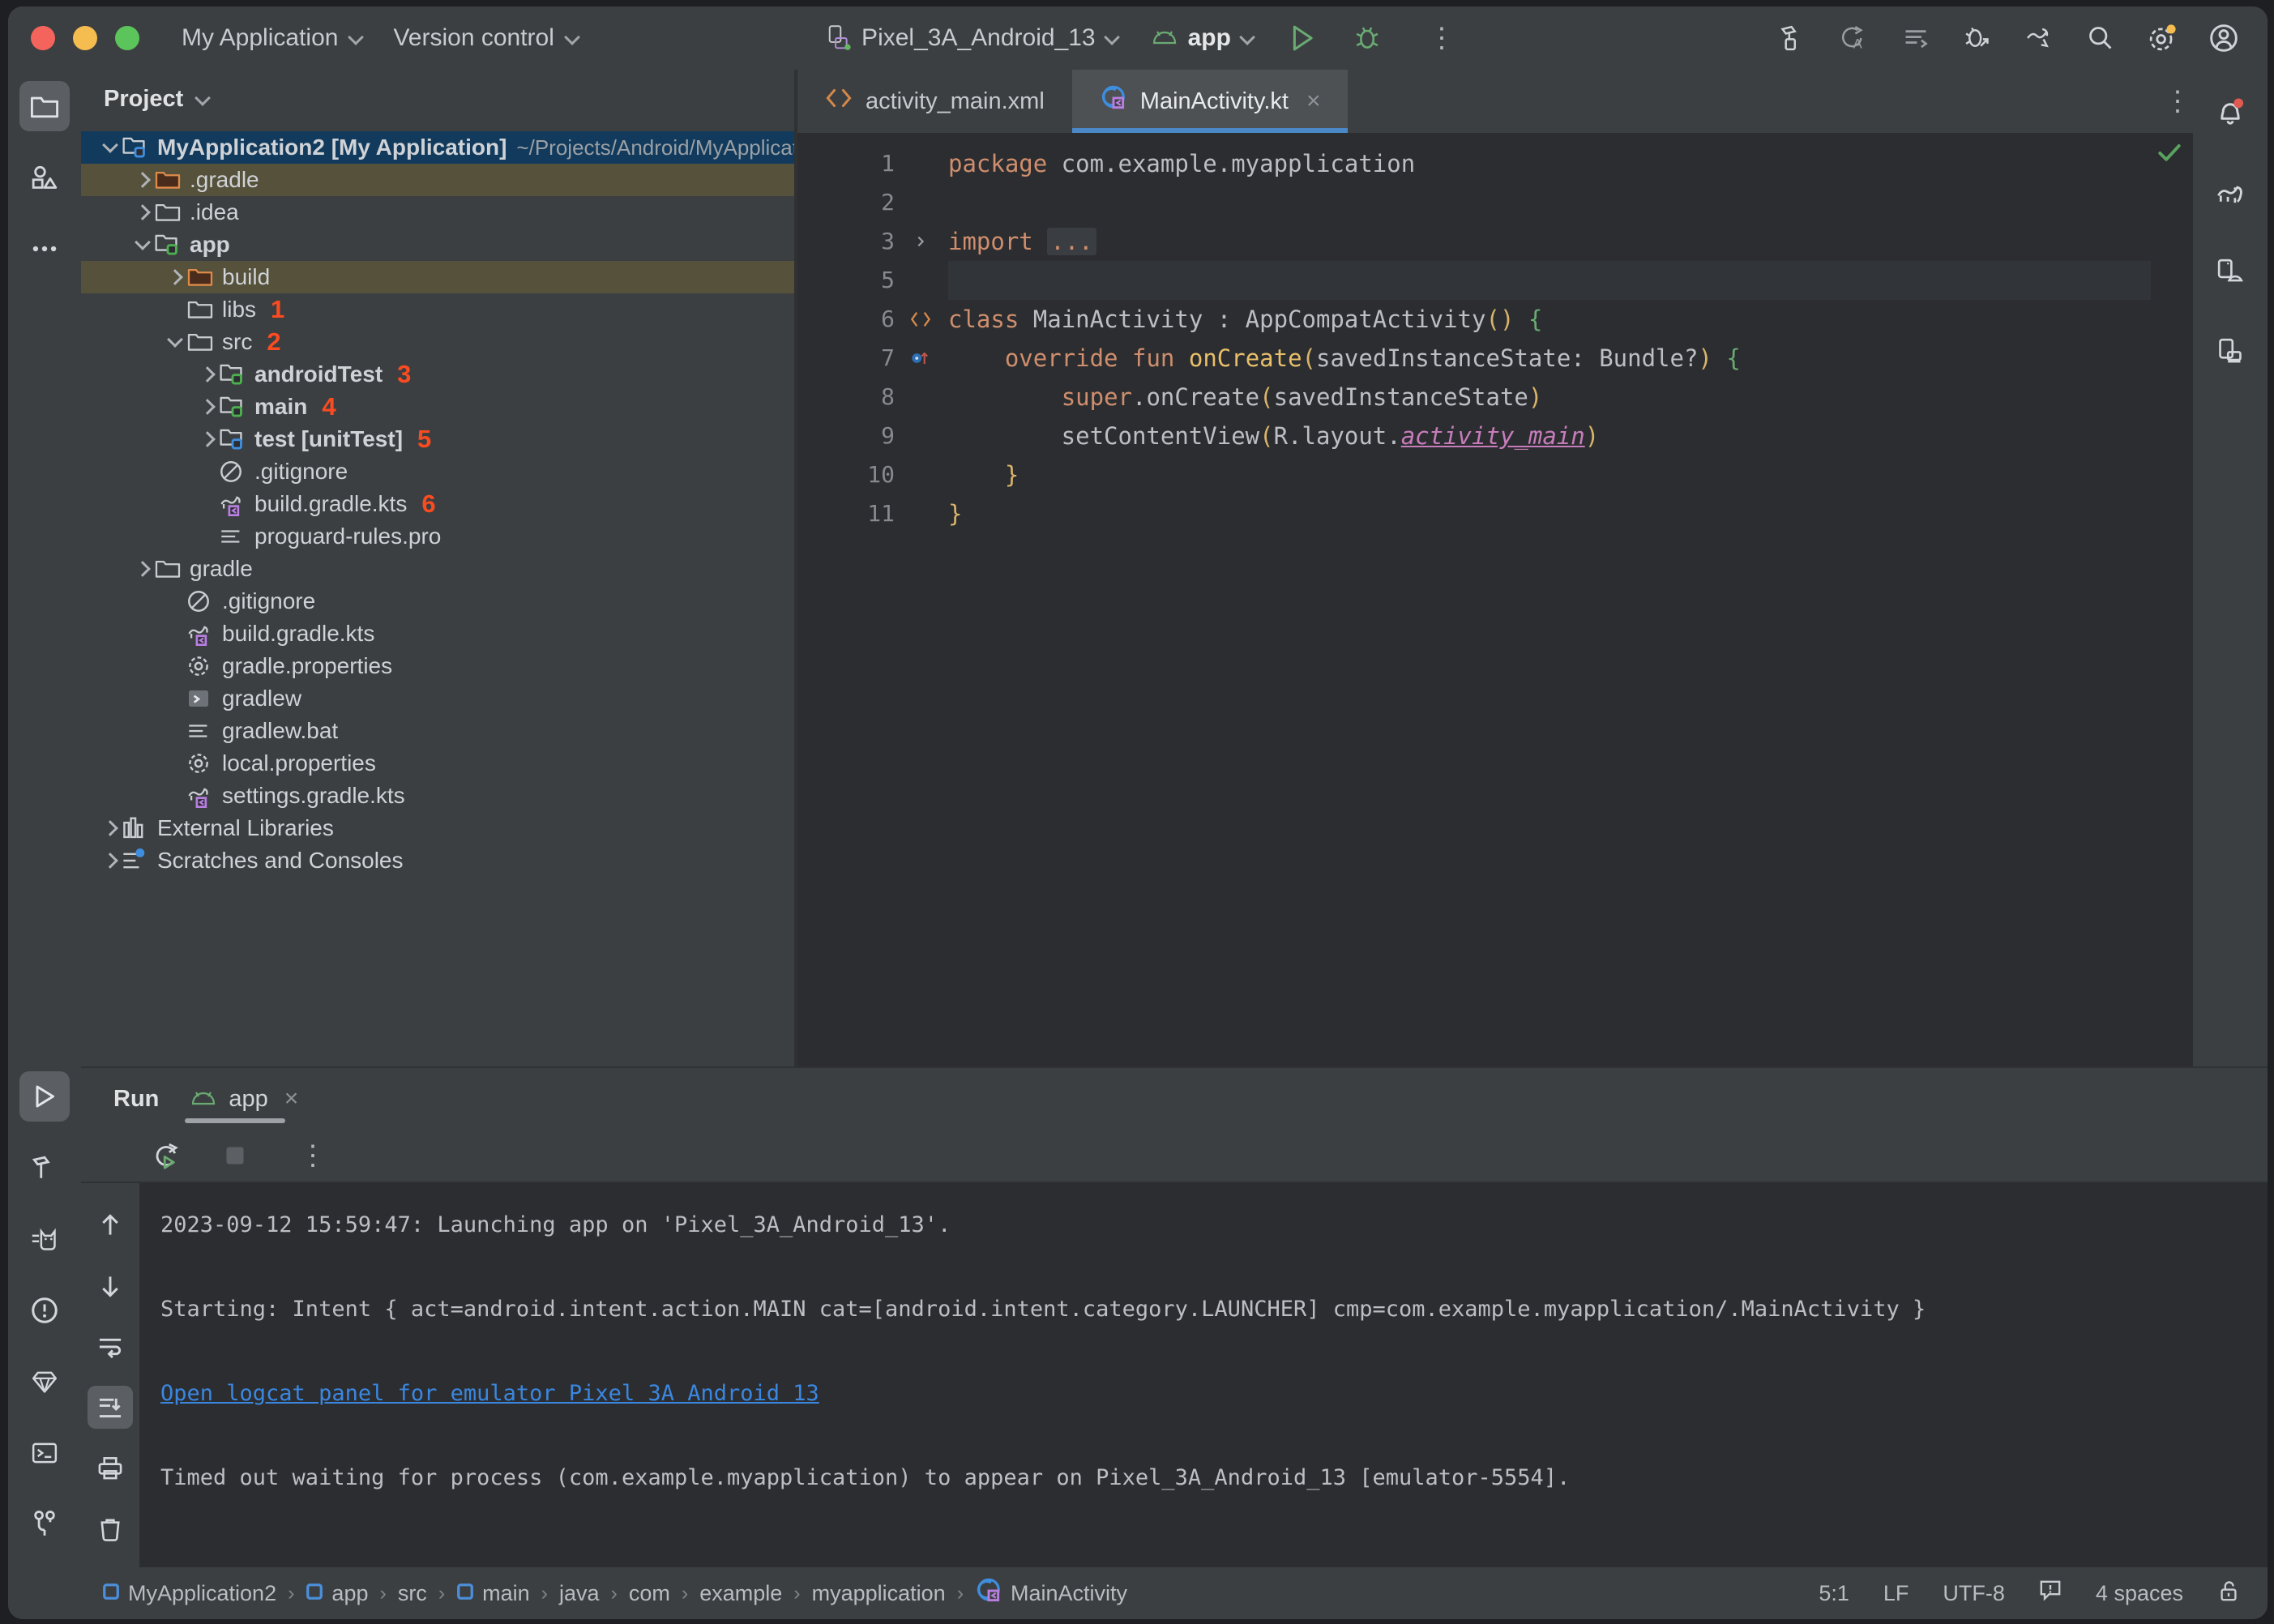 This screenshot has width=2274, height=1624. I want to click on device-manager-button, so click(2230, 271).